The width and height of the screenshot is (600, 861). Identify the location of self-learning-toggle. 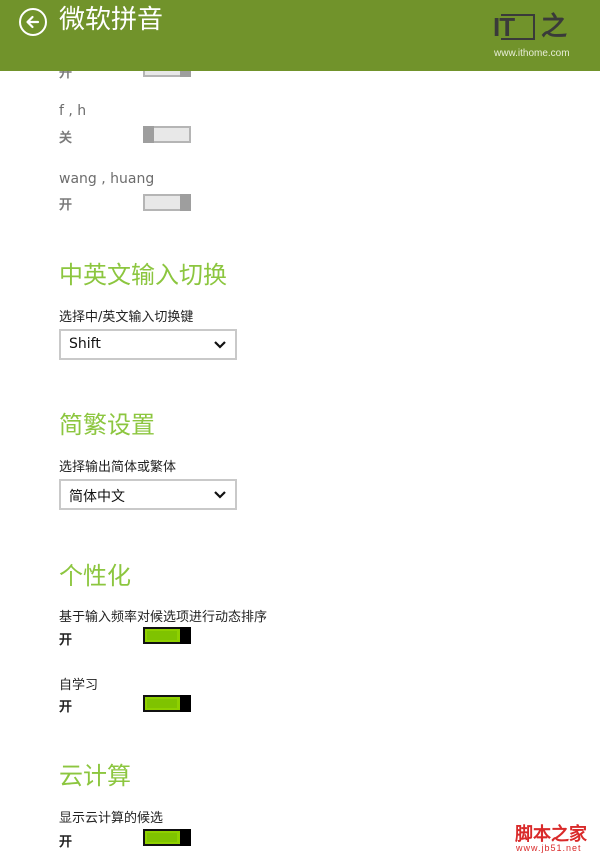
(167, 703).